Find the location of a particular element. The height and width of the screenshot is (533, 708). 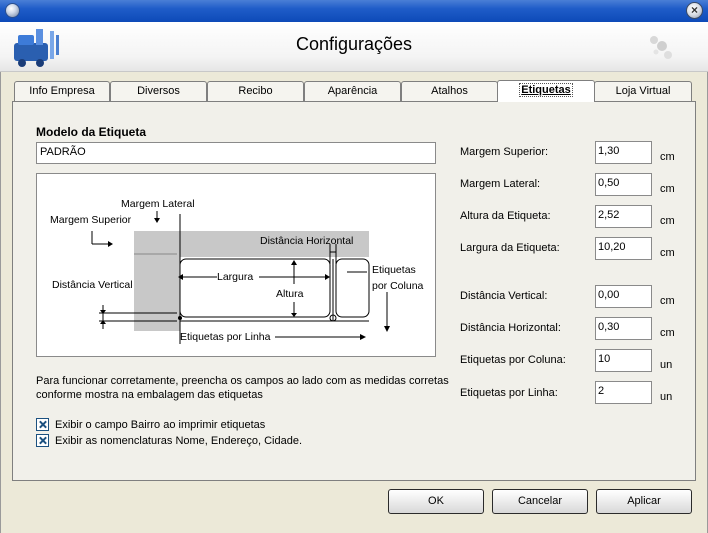

tab-label: Aparência is located at coordinates (352, 91).